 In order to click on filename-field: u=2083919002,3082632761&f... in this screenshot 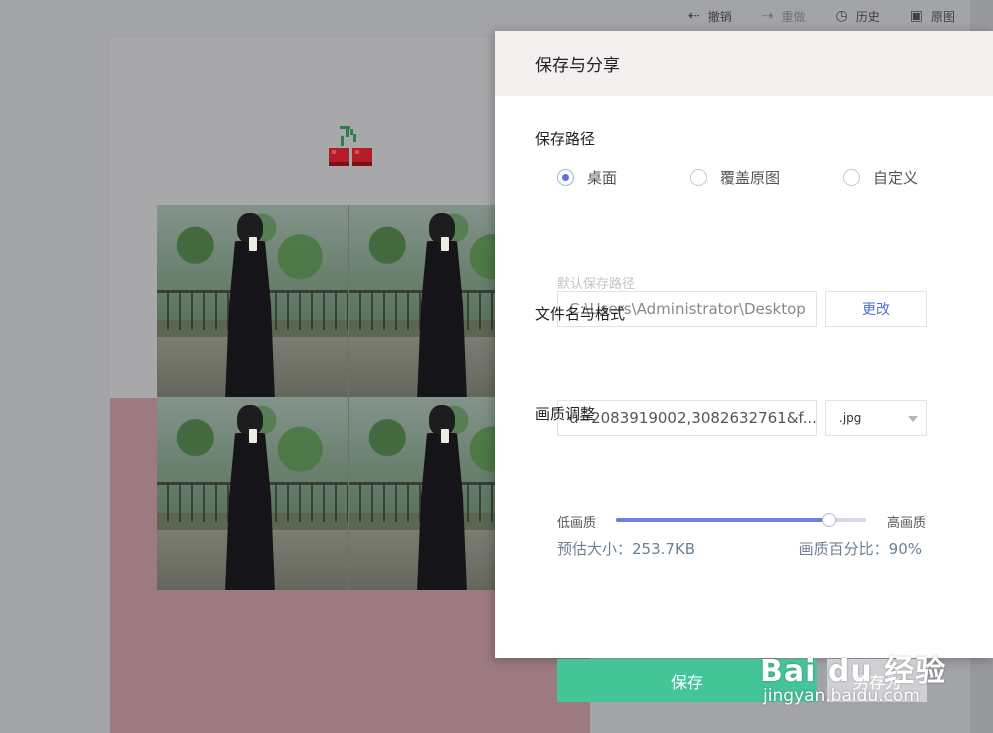, I will do `click(687, 418)`.